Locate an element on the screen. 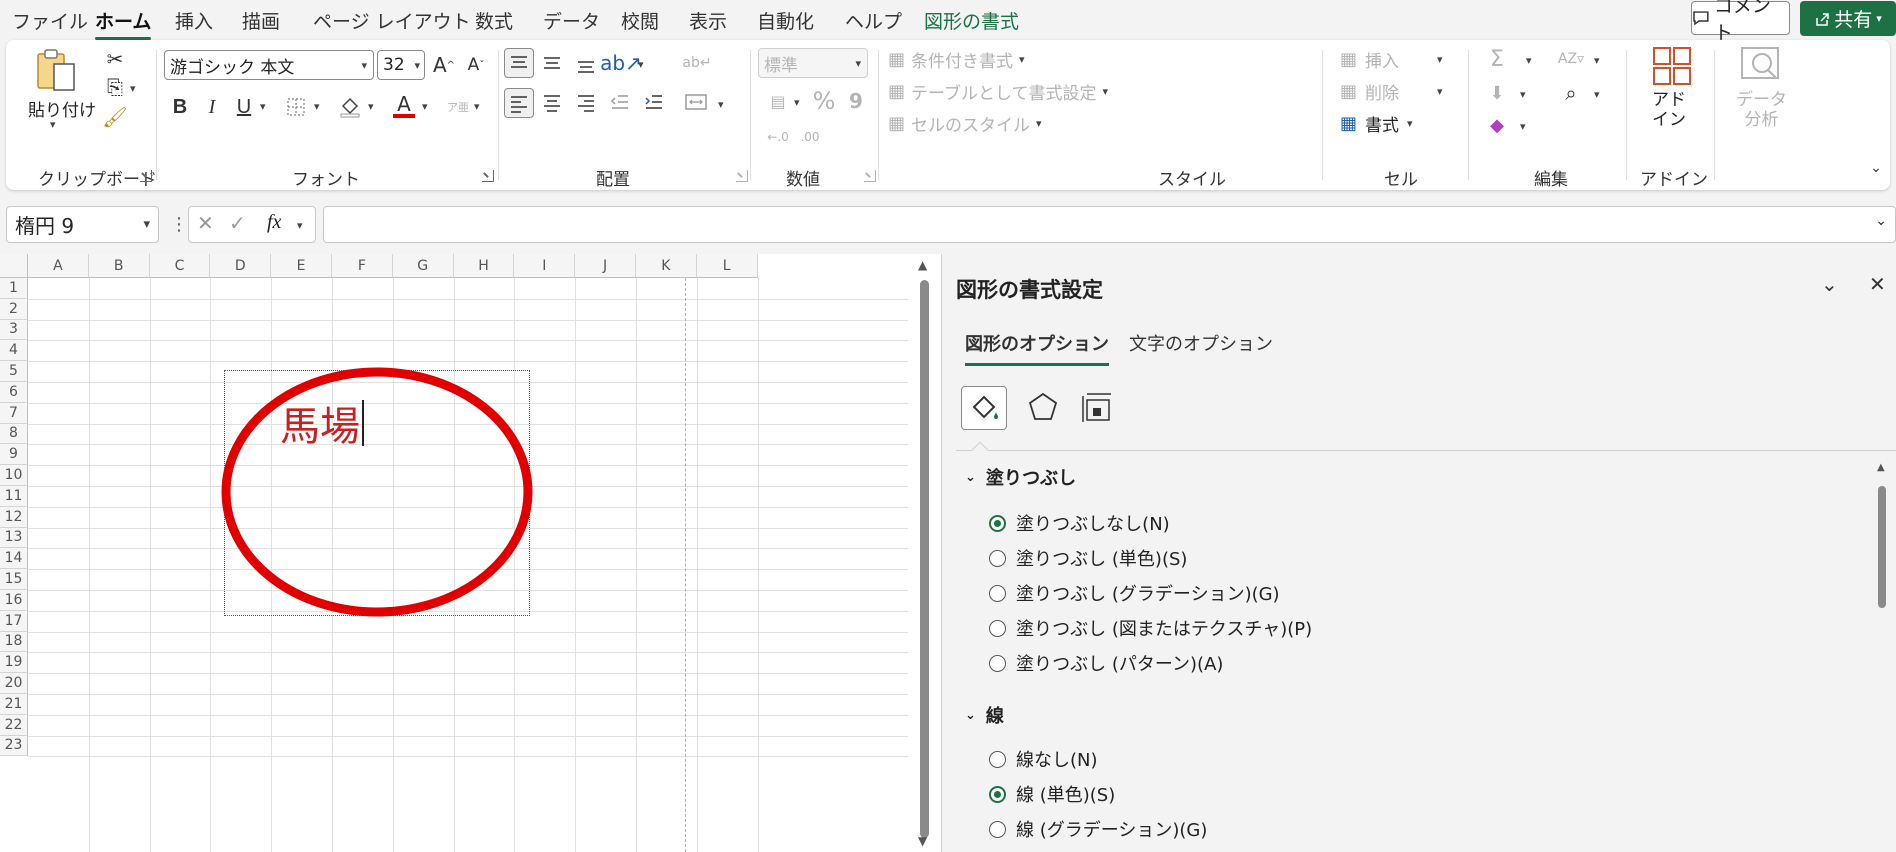 This screenshot has height=852, width=1896. ellipse-shape is located at coordinates (377, 492).